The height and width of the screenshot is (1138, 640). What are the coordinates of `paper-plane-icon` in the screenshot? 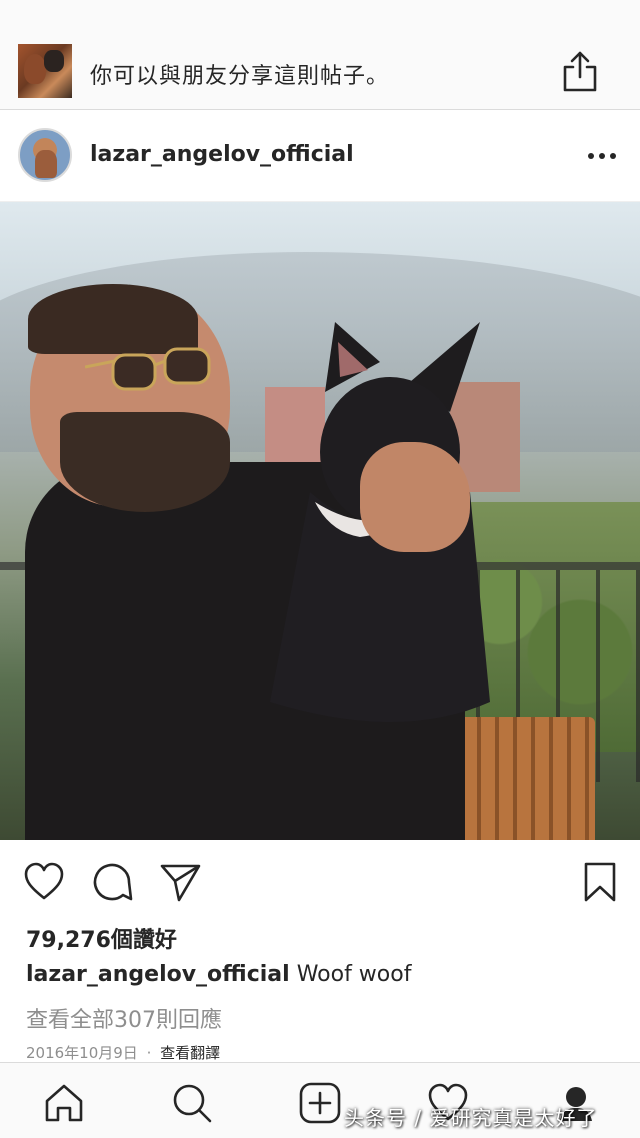 It's located at (180, 882).